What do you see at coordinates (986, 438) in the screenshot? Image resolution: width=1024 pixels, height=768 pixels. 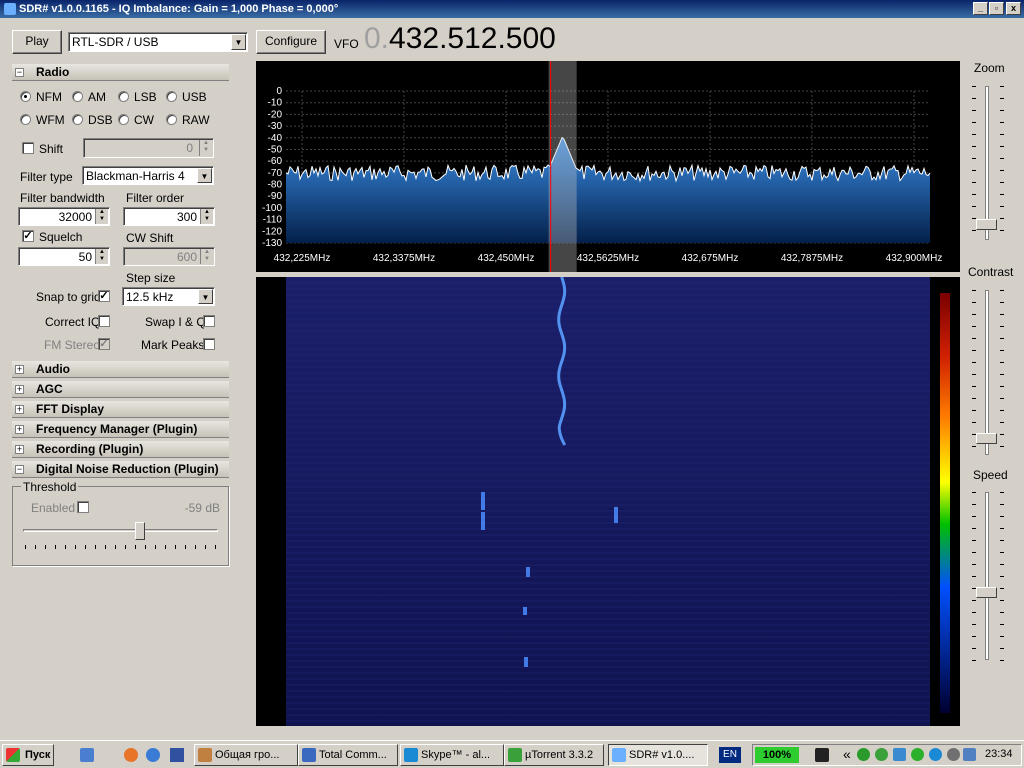 I see `contrast-slider-thumb` at bounding box center [986, 438].